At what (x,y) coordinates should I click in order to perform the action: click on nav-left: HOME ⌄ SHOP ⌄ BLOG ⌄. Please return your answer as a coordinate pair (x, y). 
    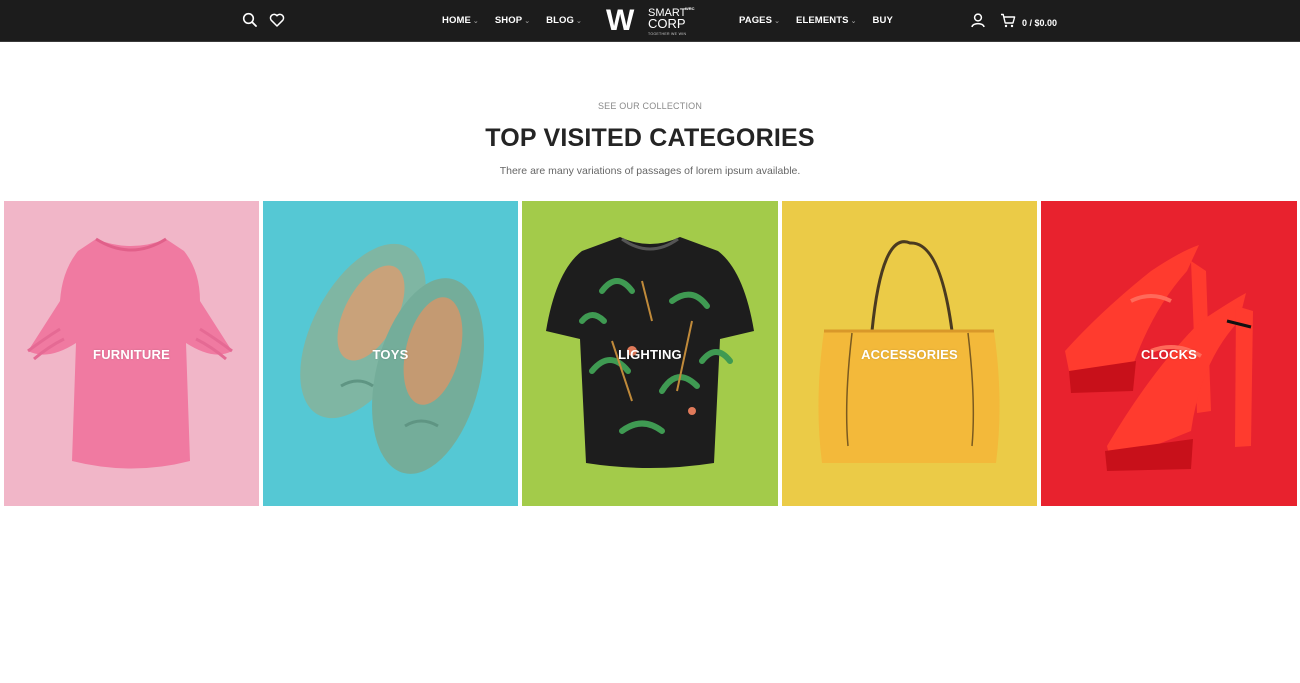
    Looking at the image, I should click on (520, 20).